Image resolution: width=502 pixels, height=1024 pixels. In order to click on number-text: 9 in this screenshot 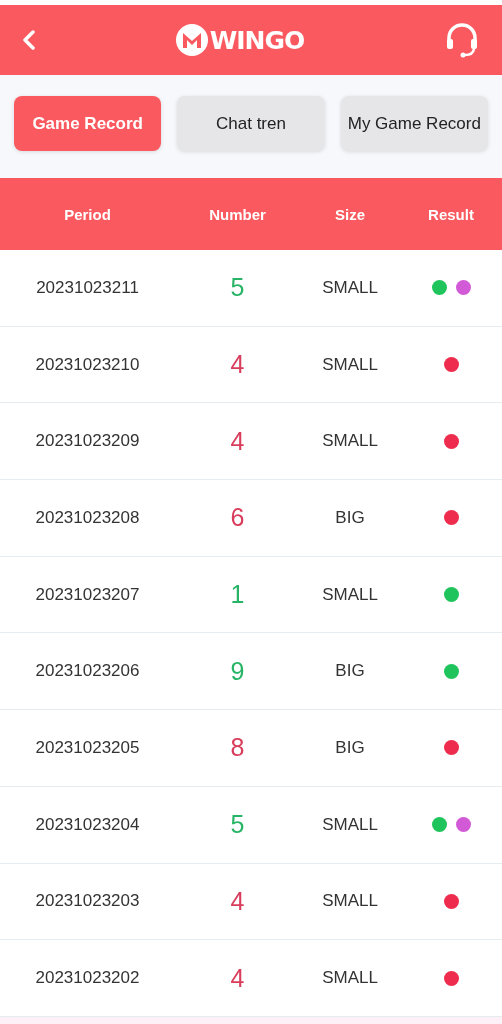, I will do `click(237, 670)`.